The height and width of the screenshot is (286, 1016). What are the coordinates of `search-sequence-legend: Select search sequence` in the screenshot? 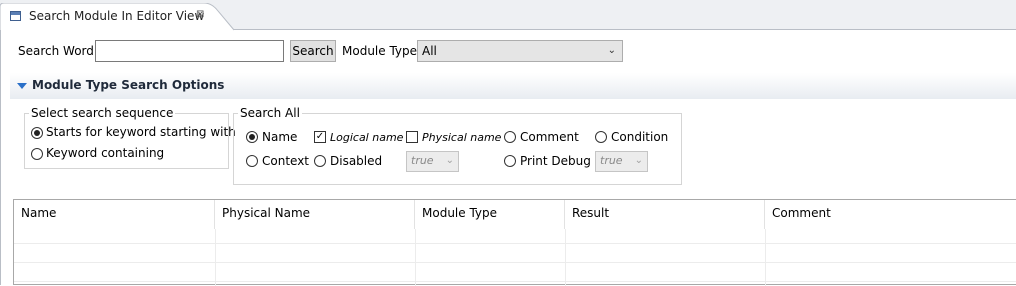 It's located at (102, 113).